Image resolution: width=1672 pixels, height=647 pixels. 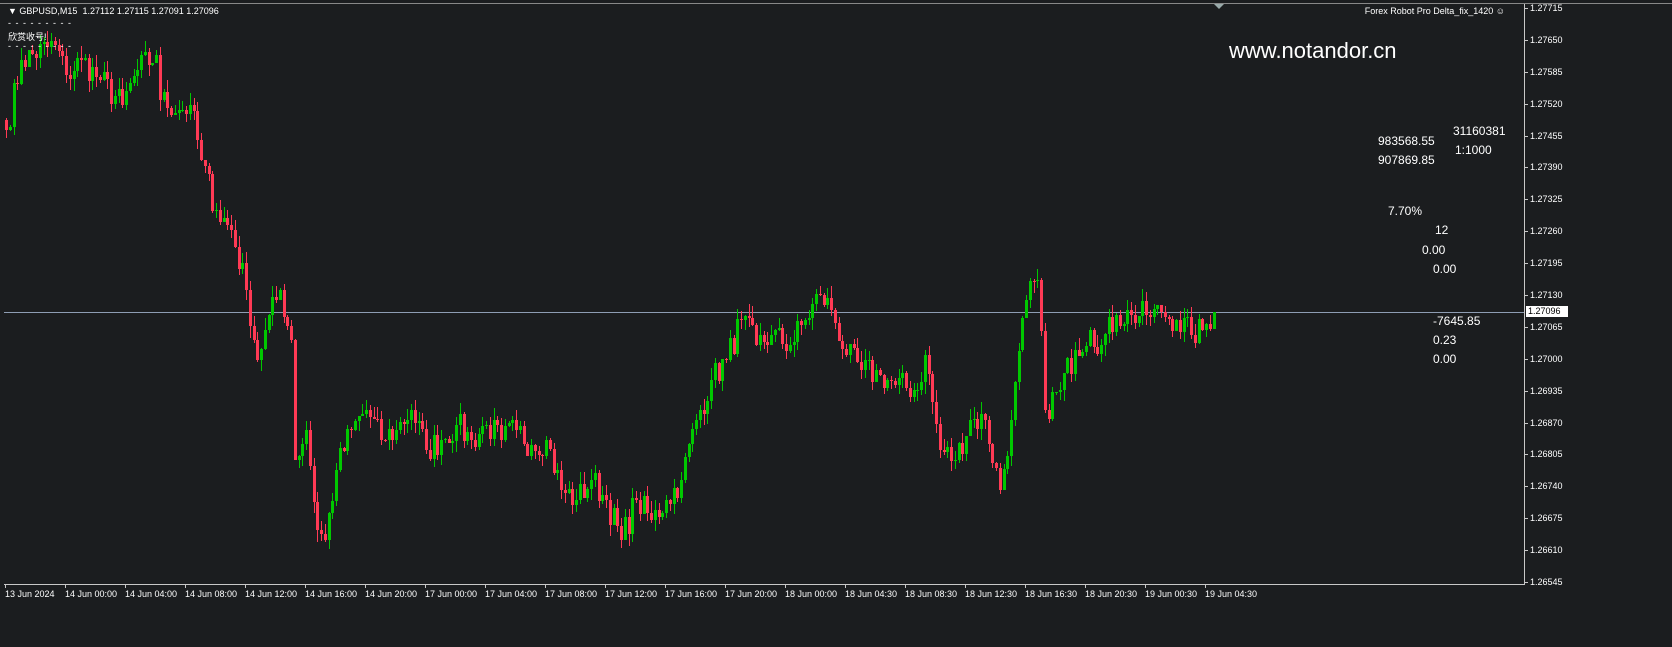 What do you see at coordinates (331, 594) in the screenshot?
I see `x-tick-label: 14 Jun 16:00` at bounding box center [331, 594].